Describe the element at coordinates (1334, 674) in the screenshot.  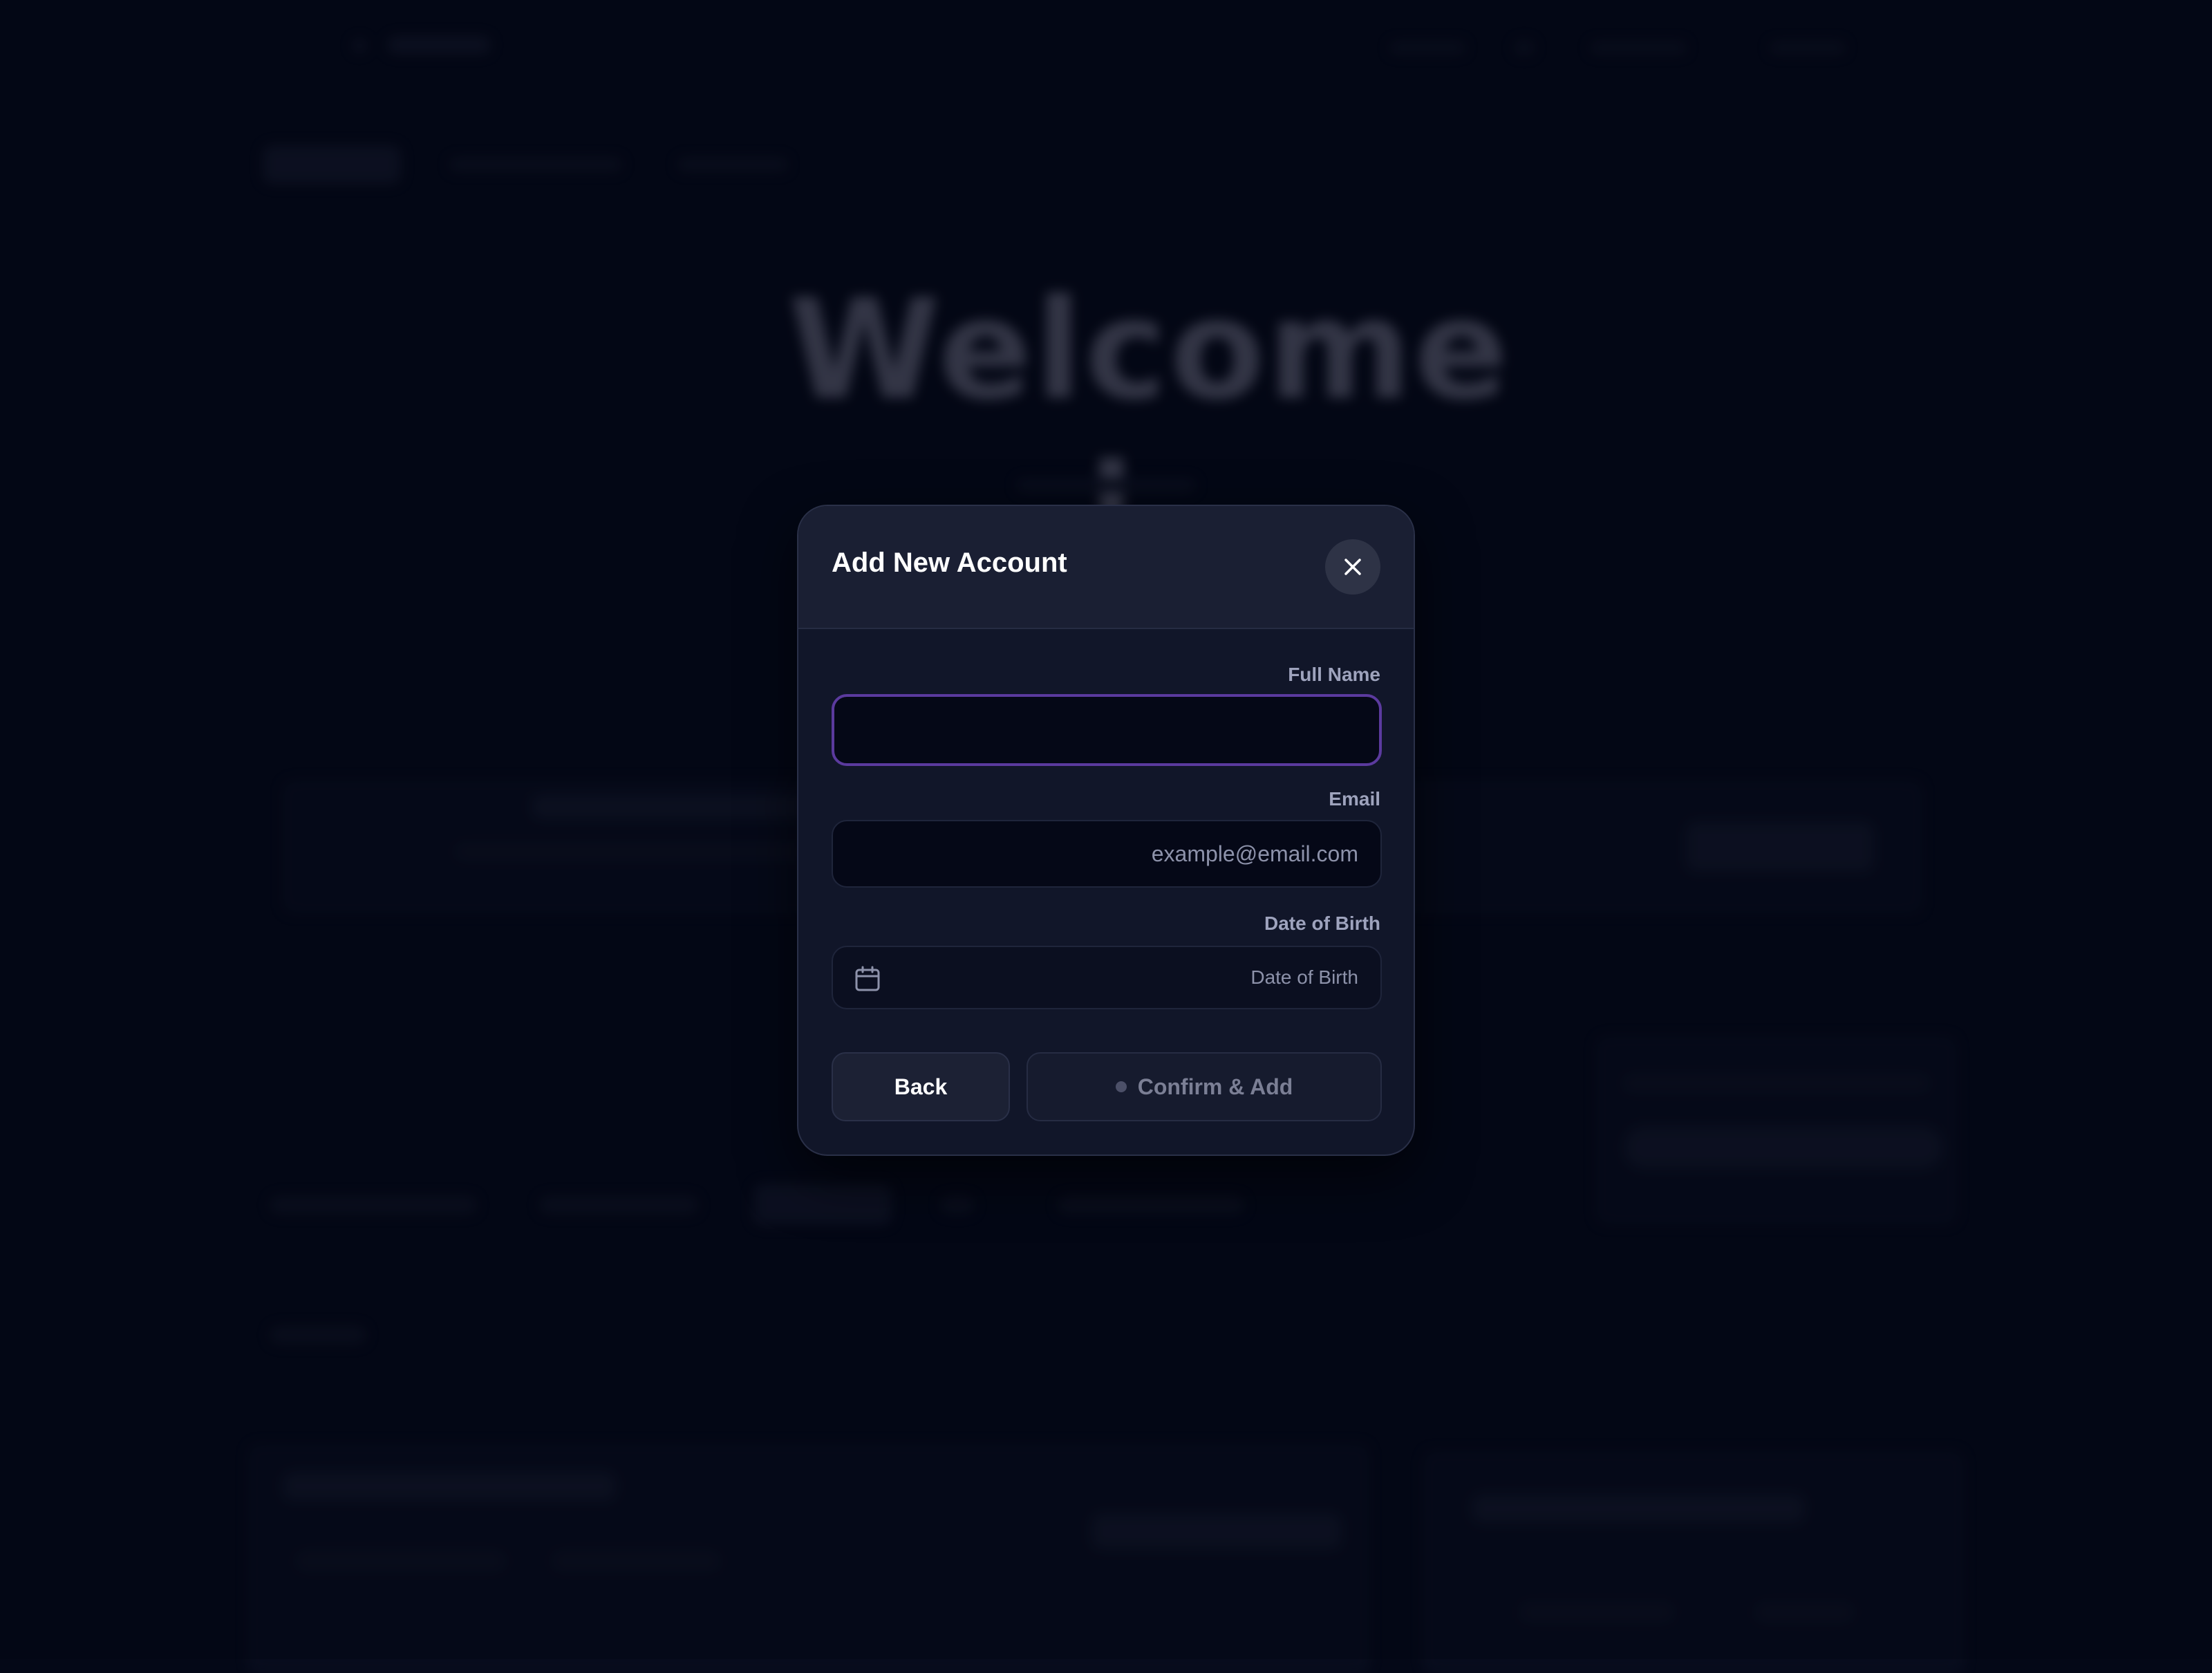
I see `full-name-label: Full Name` at that location.